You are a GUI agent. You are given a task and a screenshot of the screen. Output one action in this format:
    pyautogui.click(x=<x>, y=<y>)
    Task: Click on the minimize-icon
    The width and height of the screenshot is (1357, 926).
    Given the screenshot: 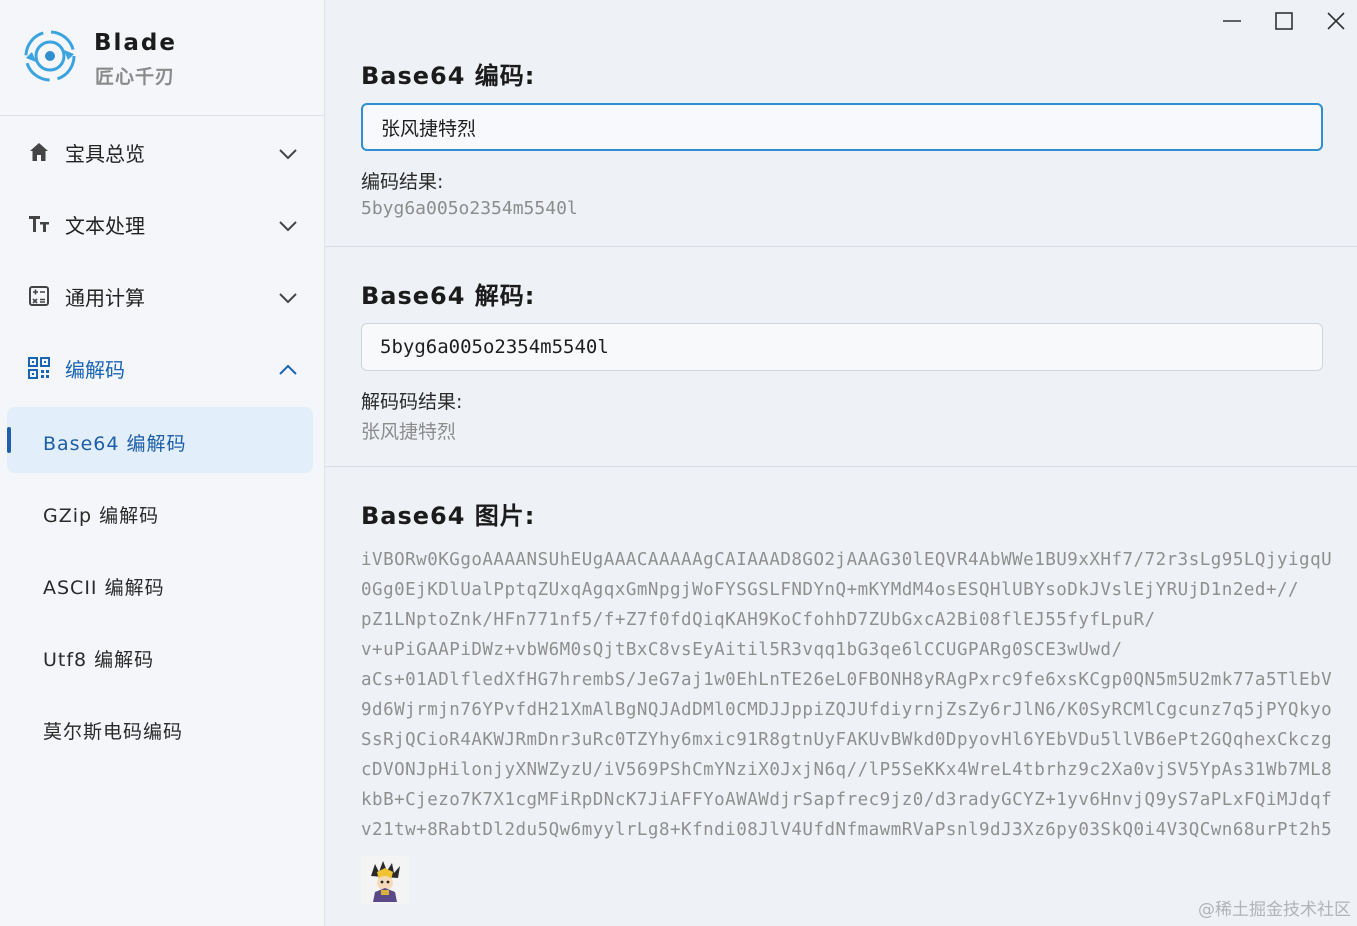 What is the action you would take?
    pyautogui.click(x=1232, y=21)
    